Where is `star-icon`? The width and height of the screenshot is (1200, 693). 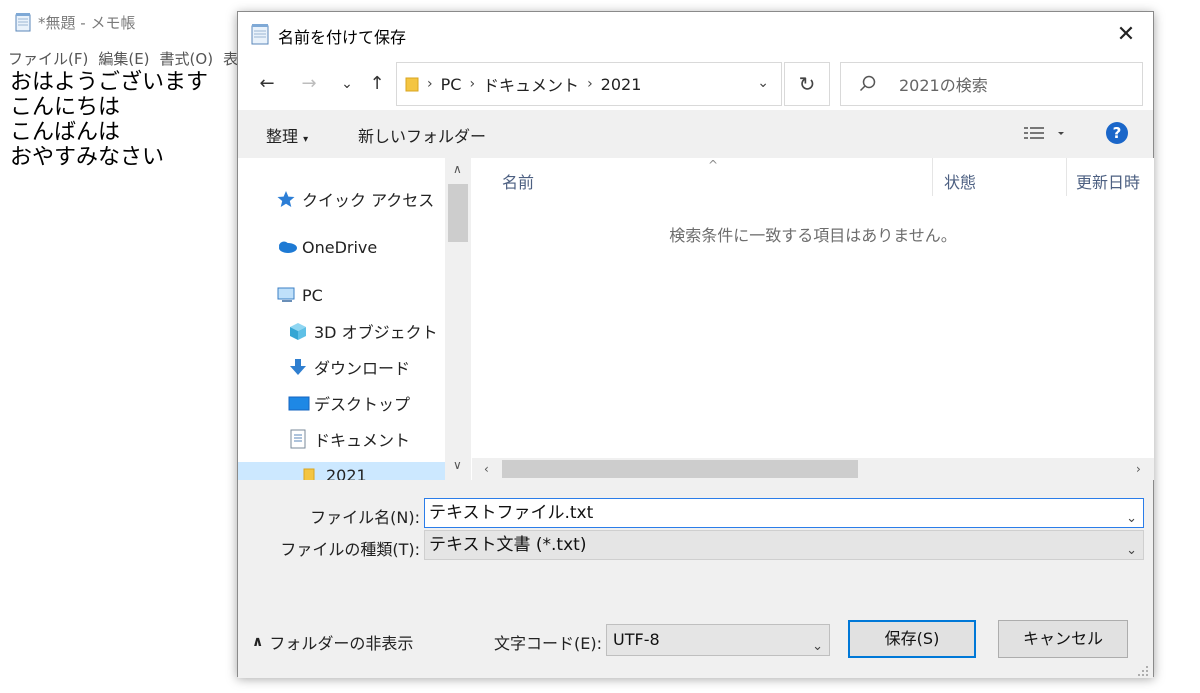
star-icon is located at coordinates (286, 199).